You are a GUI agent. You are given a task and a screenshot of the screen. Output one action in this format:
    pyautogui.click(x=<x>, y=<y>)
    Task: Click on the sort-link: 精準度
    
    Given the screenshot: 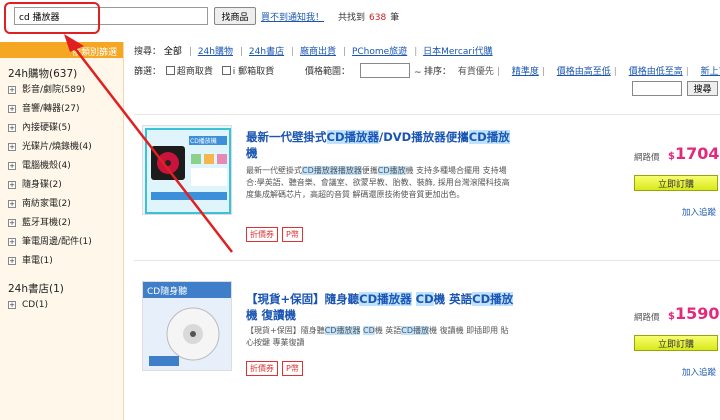 What is the action you would take?
    pyautogui.click(x=525, y=72)
    